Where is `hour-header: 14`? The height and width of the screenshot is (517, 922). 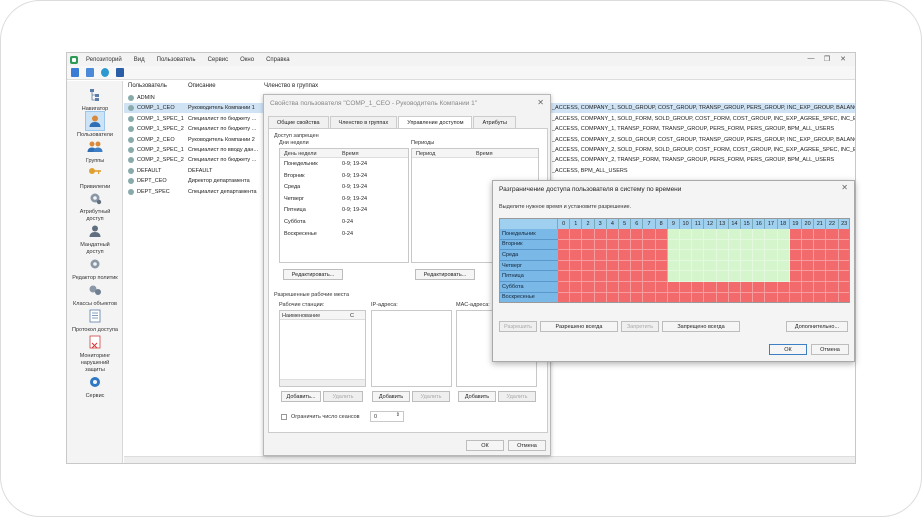 hour-header: 14 is located at coordinates (734, 224).